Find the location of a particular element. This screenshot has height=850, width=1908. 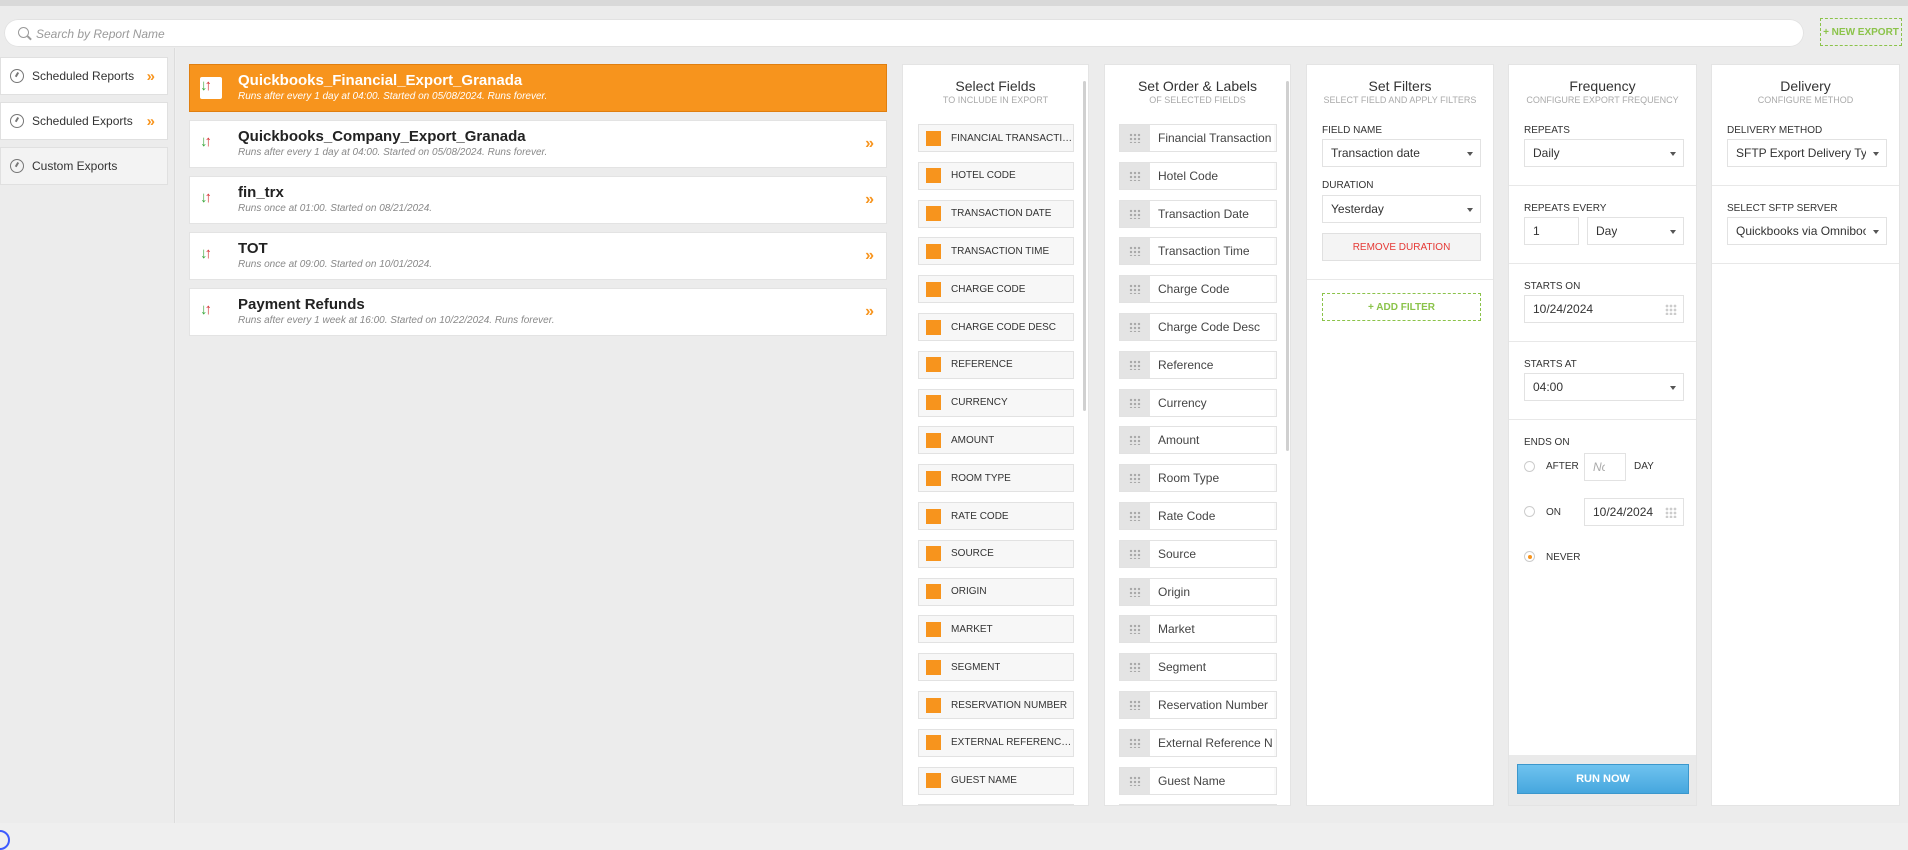

ends-never-radio is located at coordinates (1529, 556).